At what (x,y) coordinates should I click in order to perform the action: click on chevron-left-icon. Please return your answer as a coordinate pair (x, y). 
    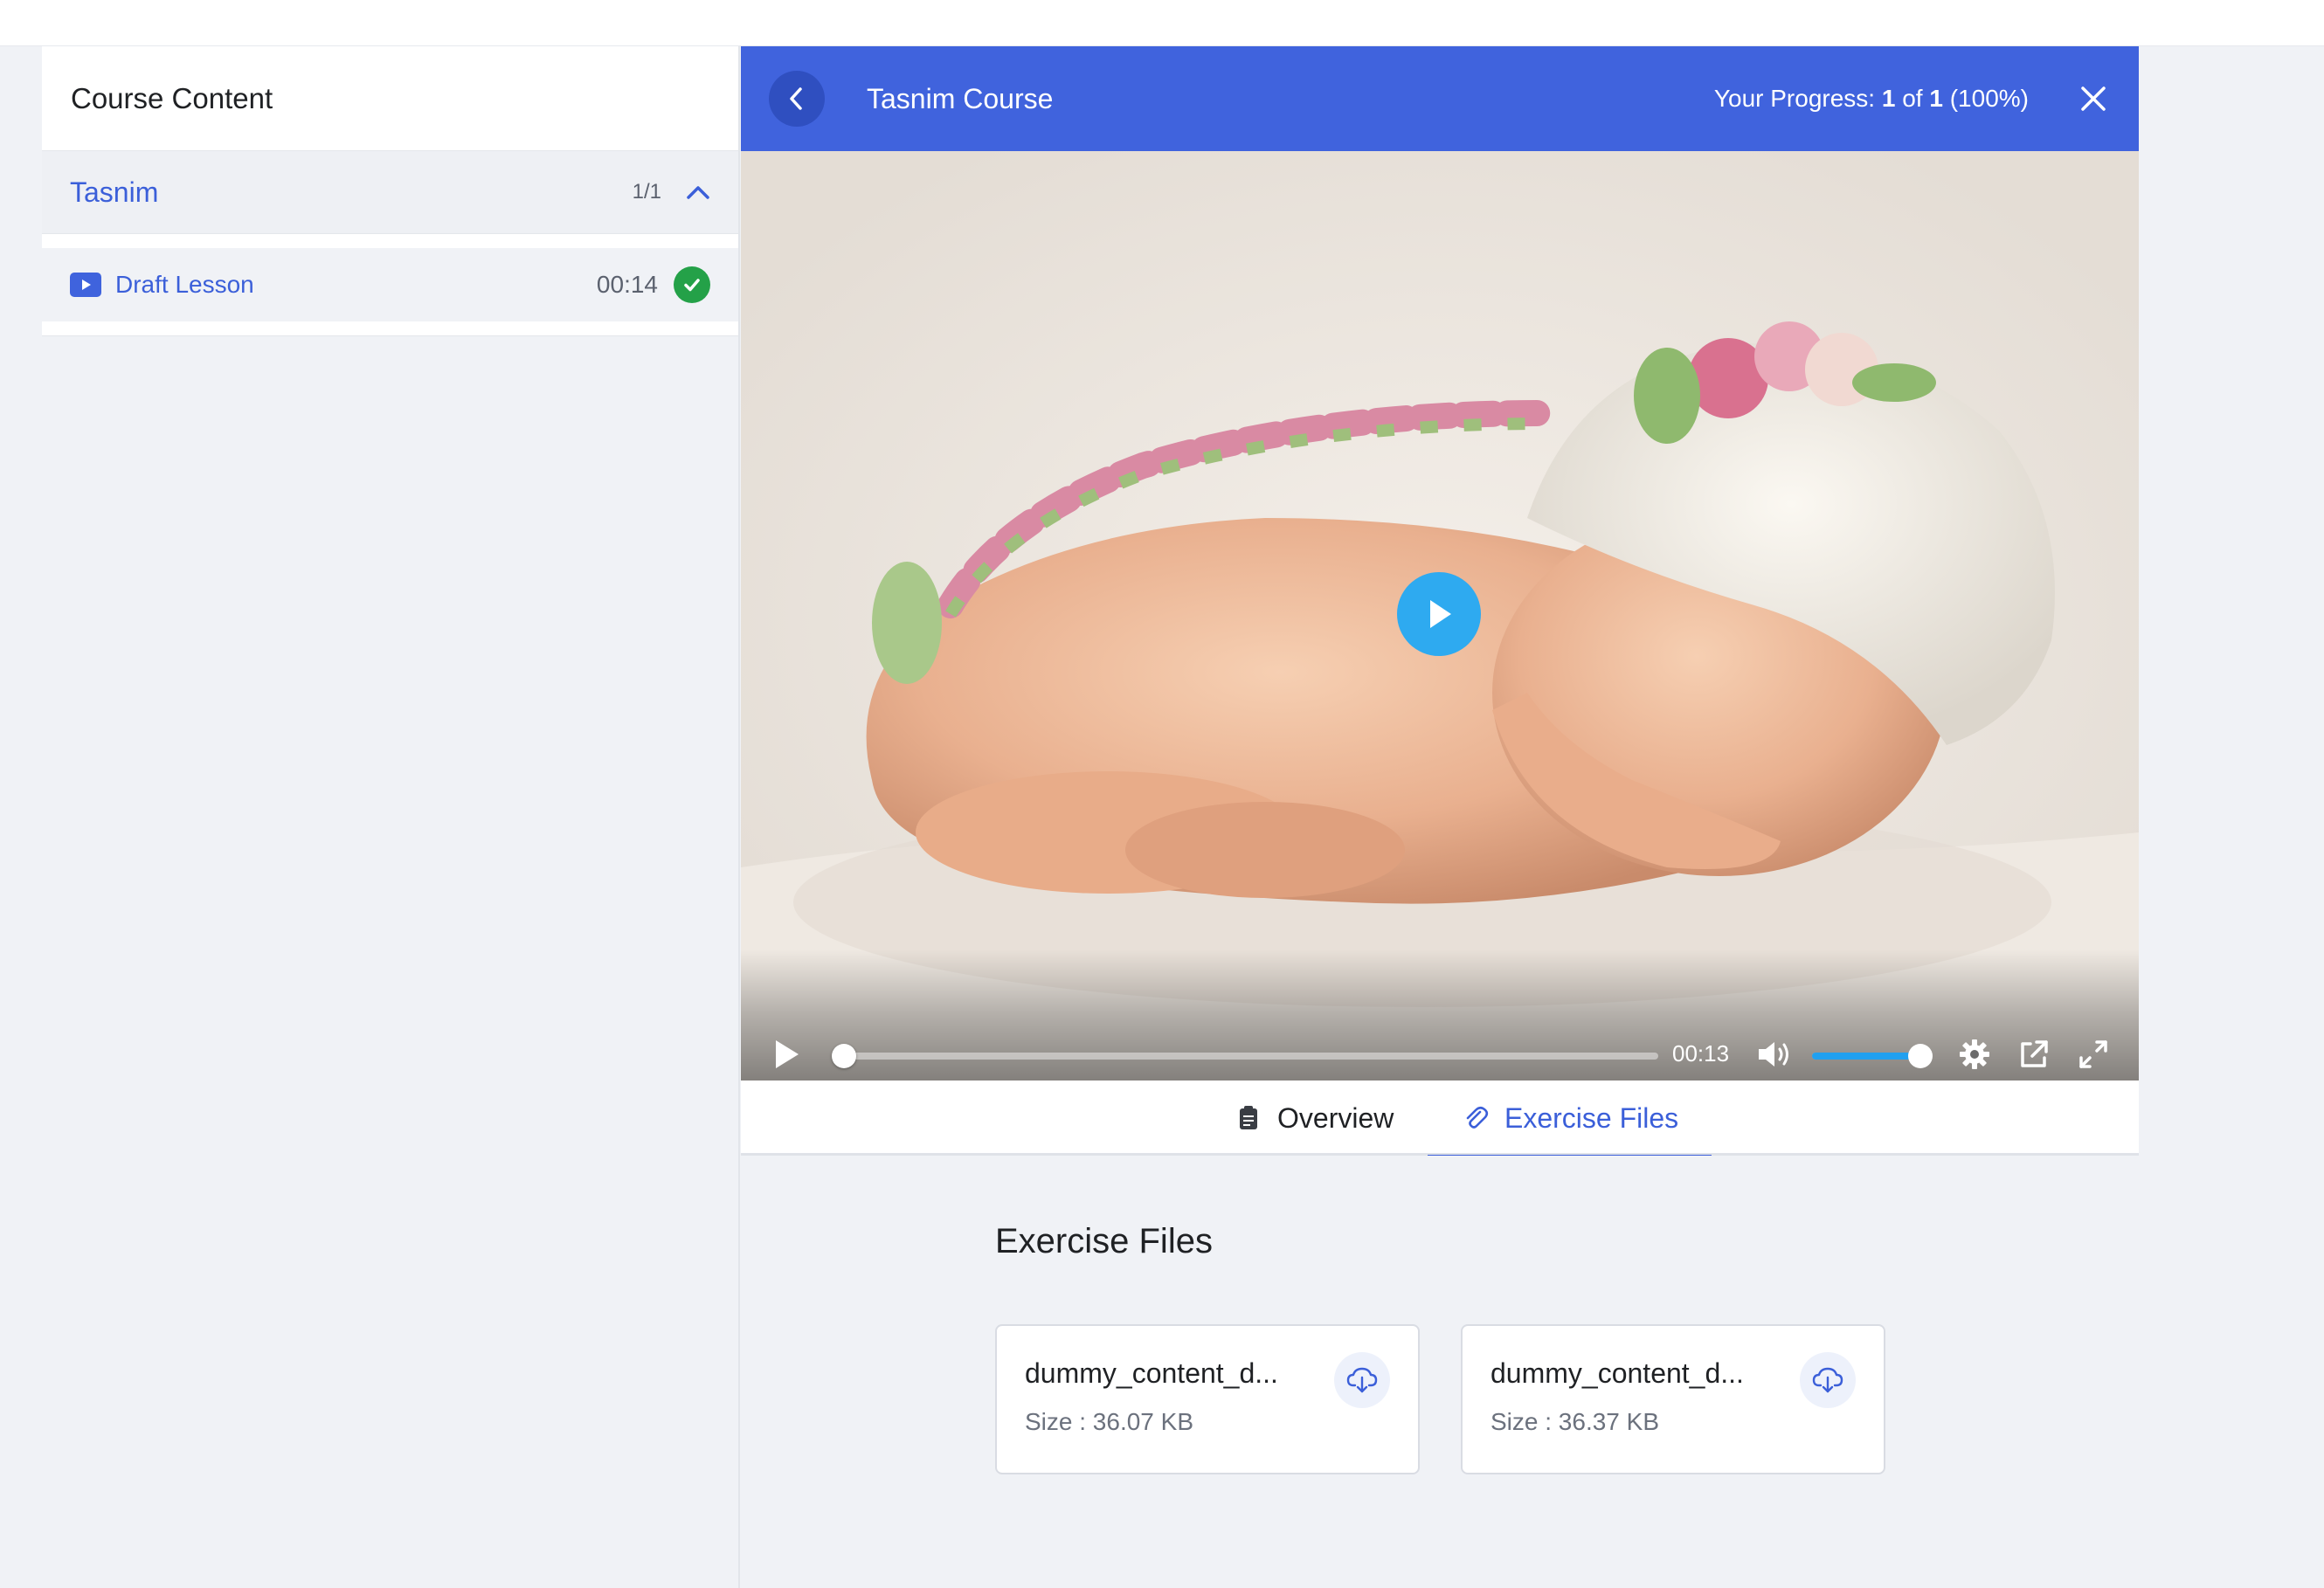
    Looking at the image, I should click on (796, 98).